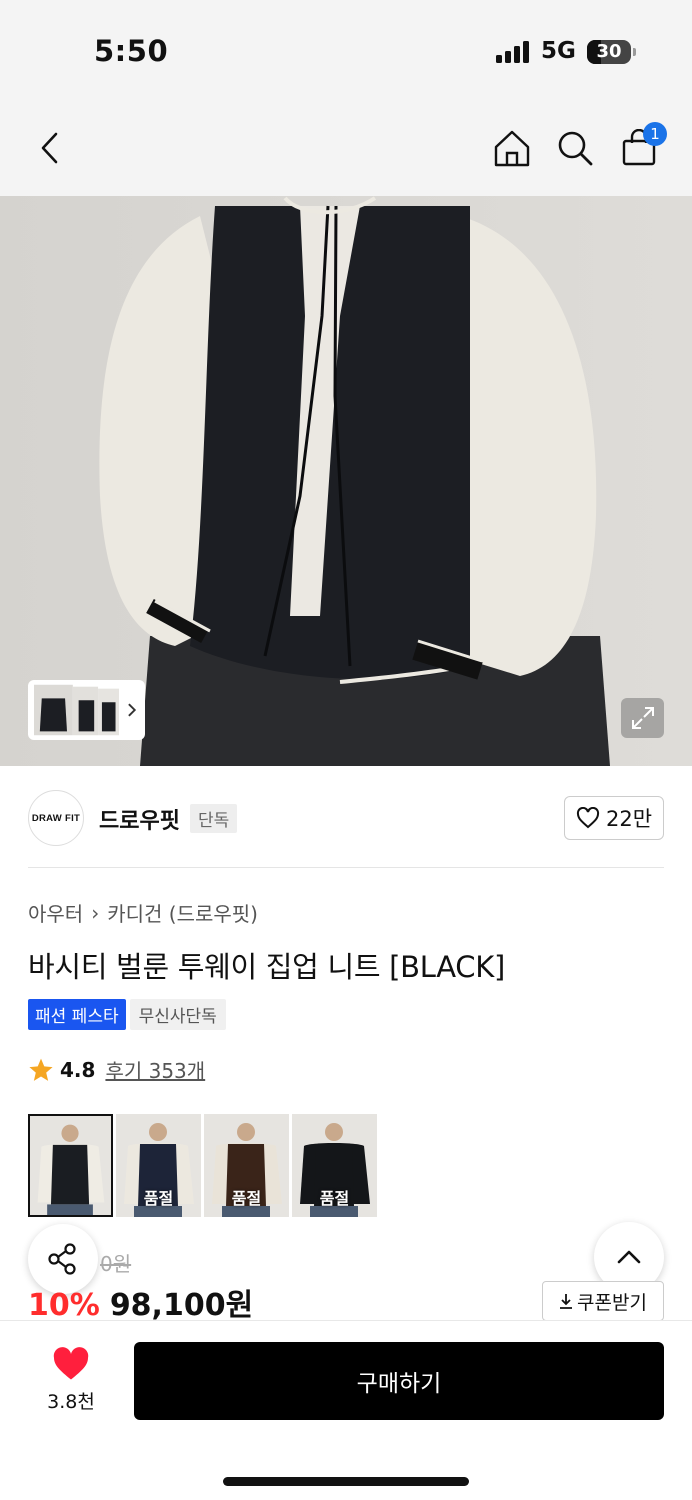 This screenshot has width=692, height=1500. I want to click on download-icon, so click(566, 1301).